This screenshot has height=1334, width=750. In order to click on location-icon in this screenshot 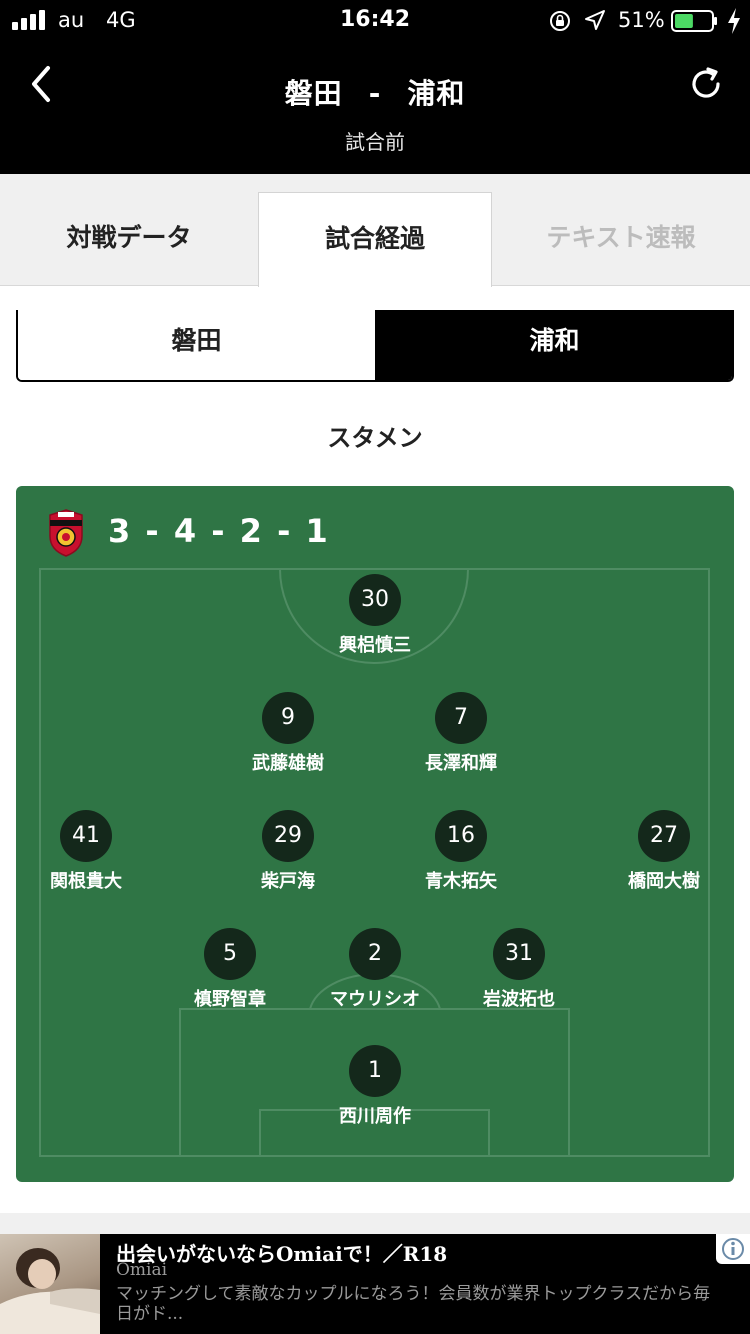, I will do `click(595, 20)`.